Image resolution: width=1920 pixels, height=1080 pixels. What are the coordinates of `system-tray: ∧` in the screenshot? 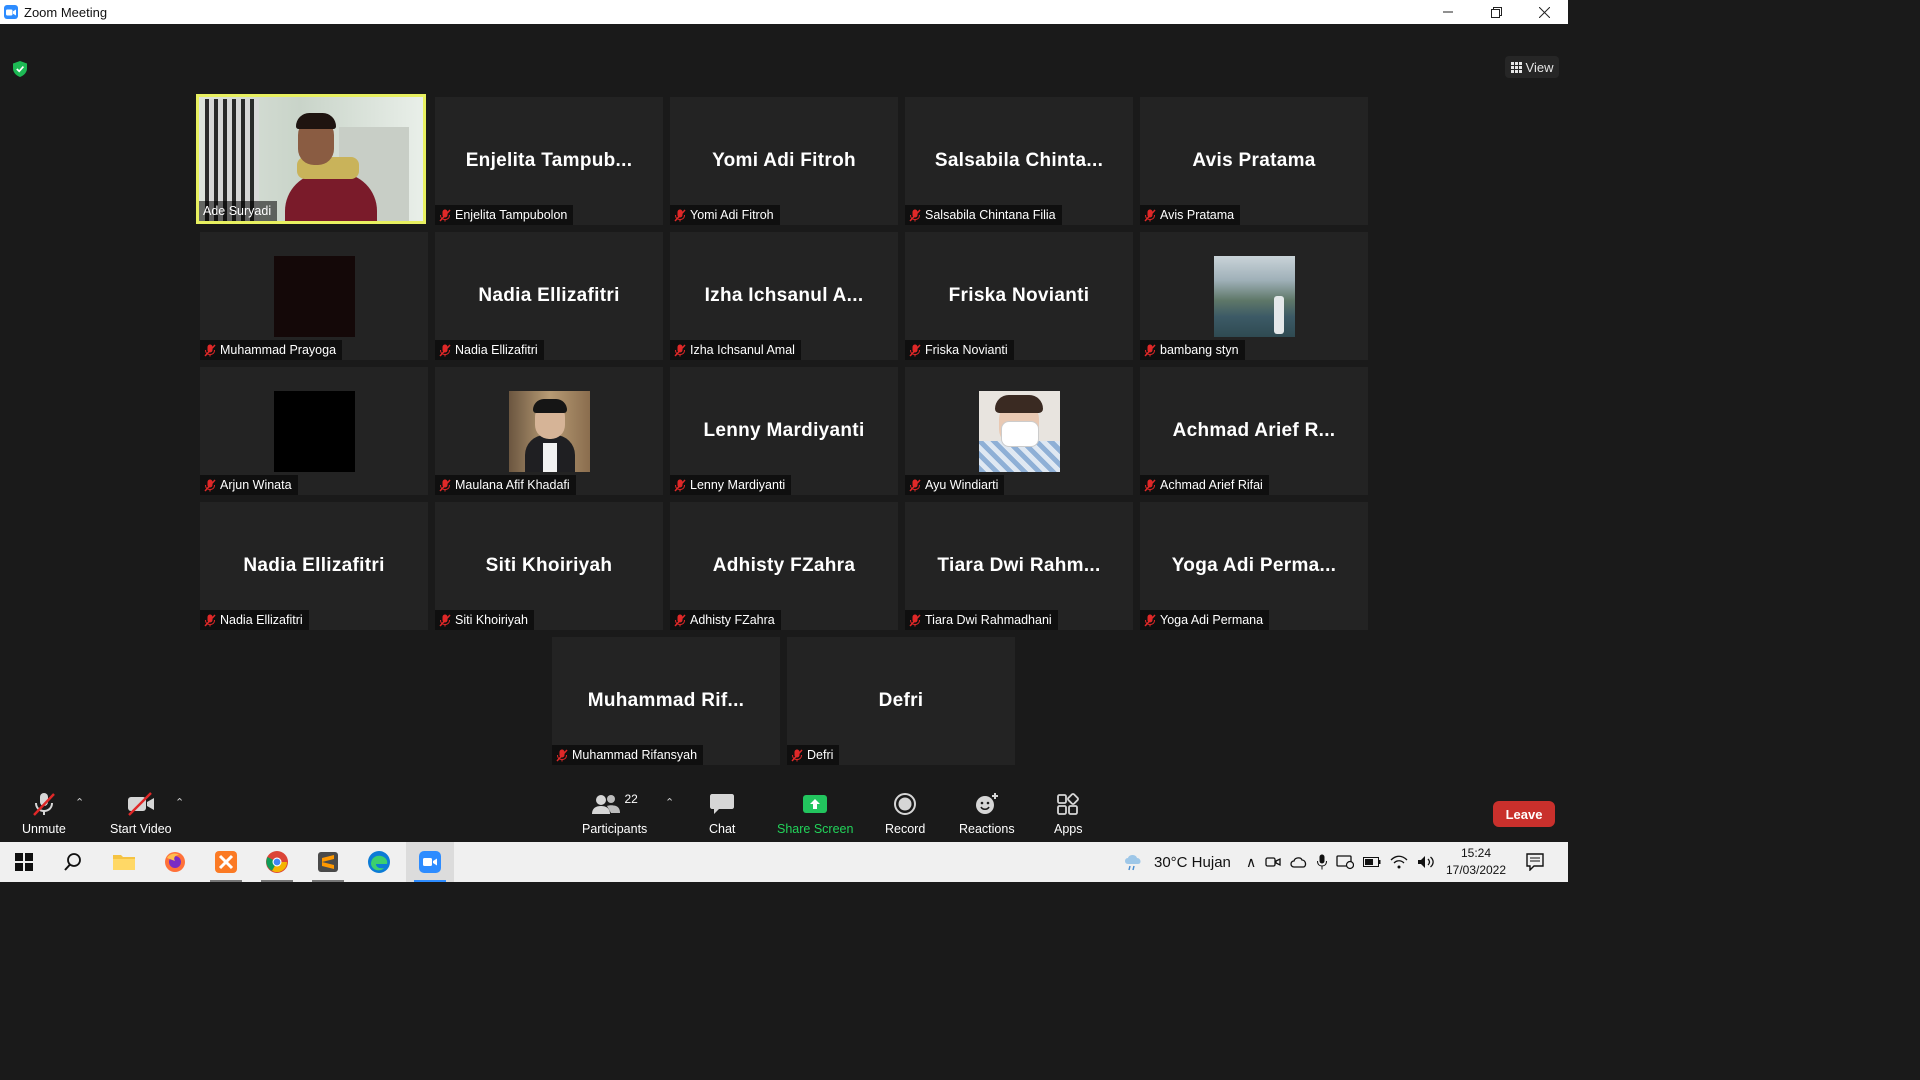 It's located at (1340, 862).